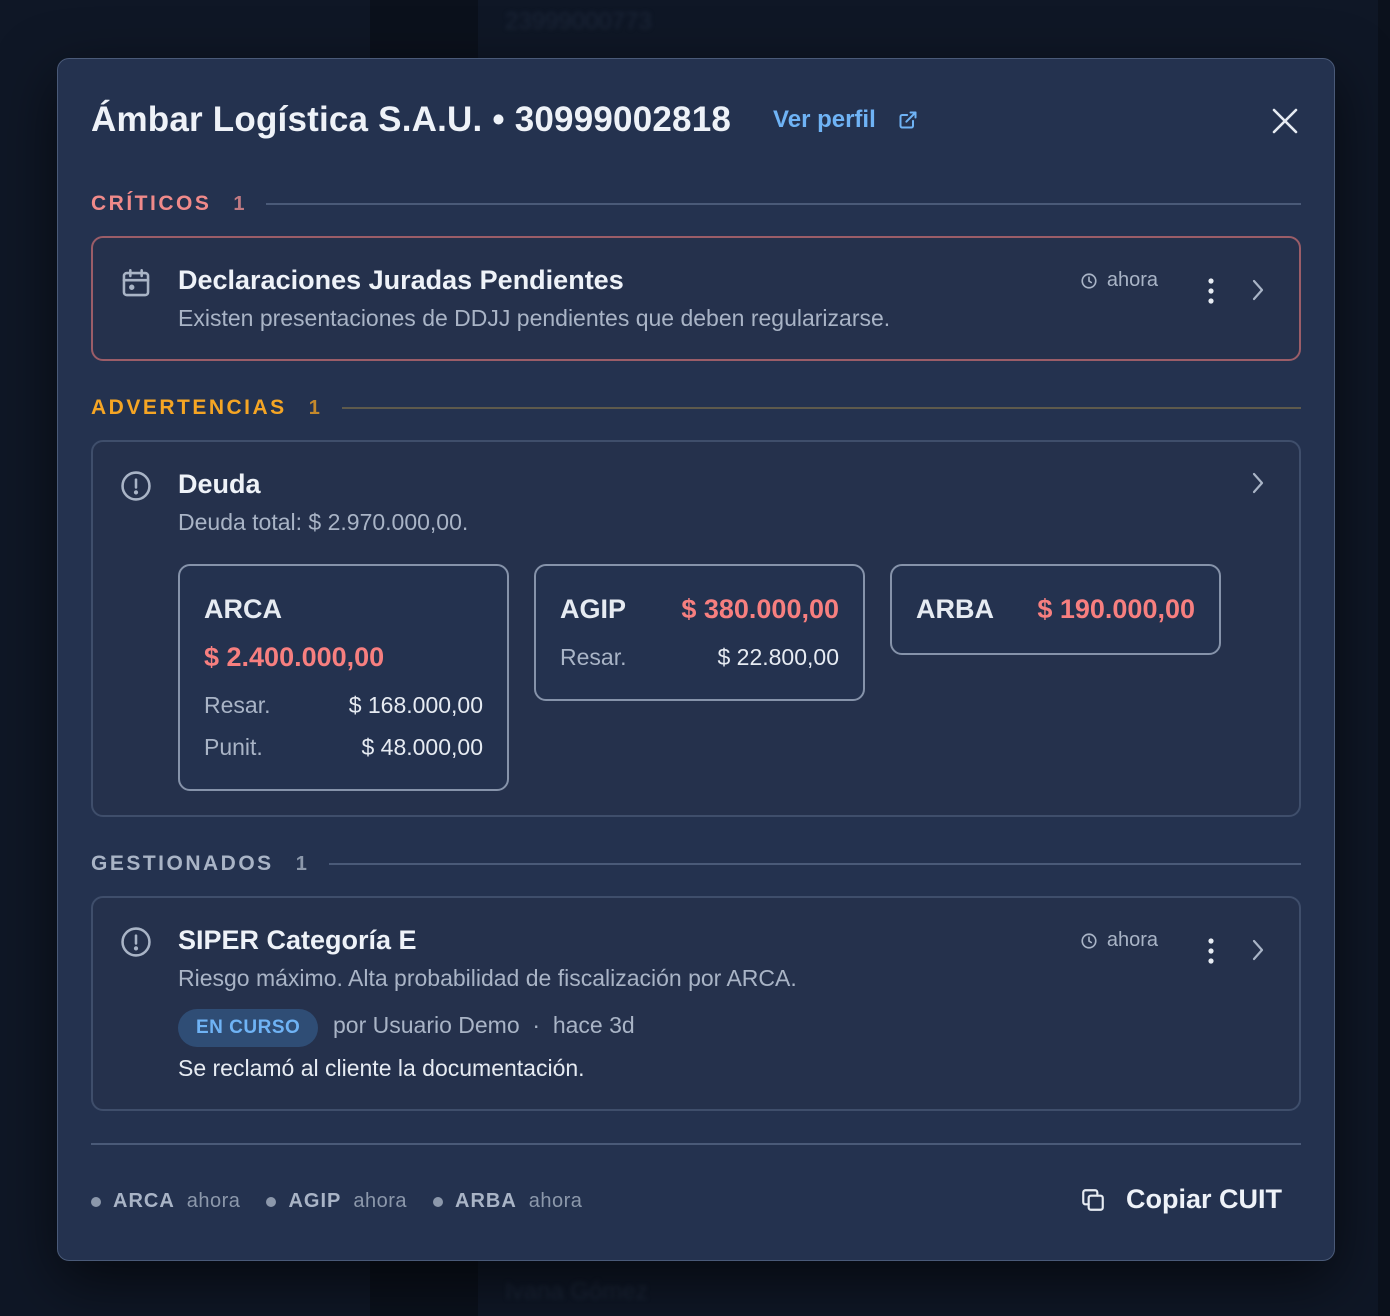 The width and height of the screenshot is (1390, 1316). Describe the element at coordinates (297, 940) in the screenshot. I see `alert-title: SIPER Categoría E` at that location.